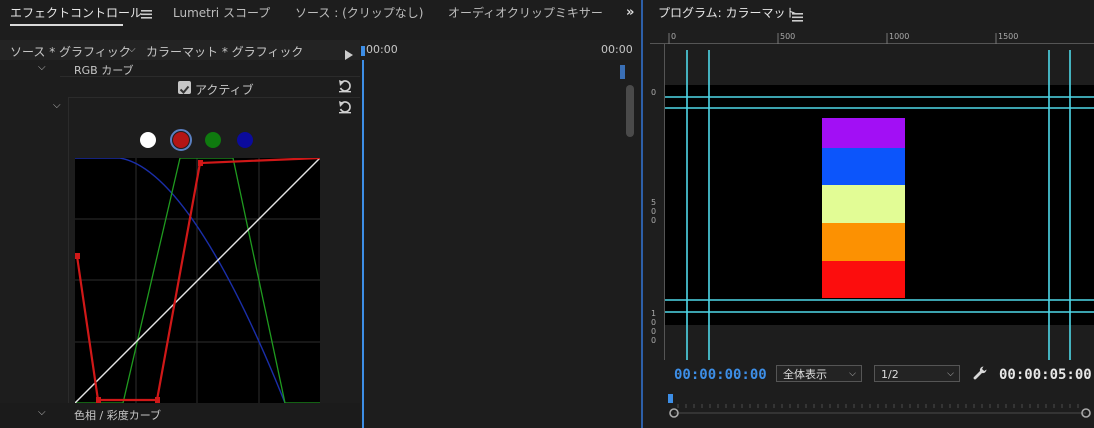  What do you see at coordinates (1045, 375) in the screenshot?
I see `duration-timecode: 00:00:05:00` at bounding box center [1045, 375].